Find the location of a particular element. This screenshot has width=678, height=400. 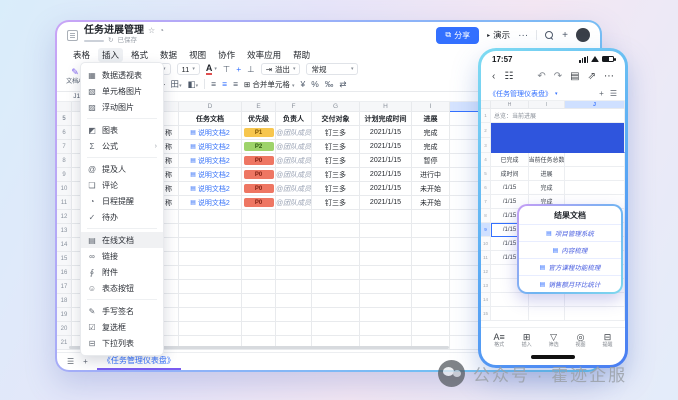

avatar is located at coordinates (583, 35).